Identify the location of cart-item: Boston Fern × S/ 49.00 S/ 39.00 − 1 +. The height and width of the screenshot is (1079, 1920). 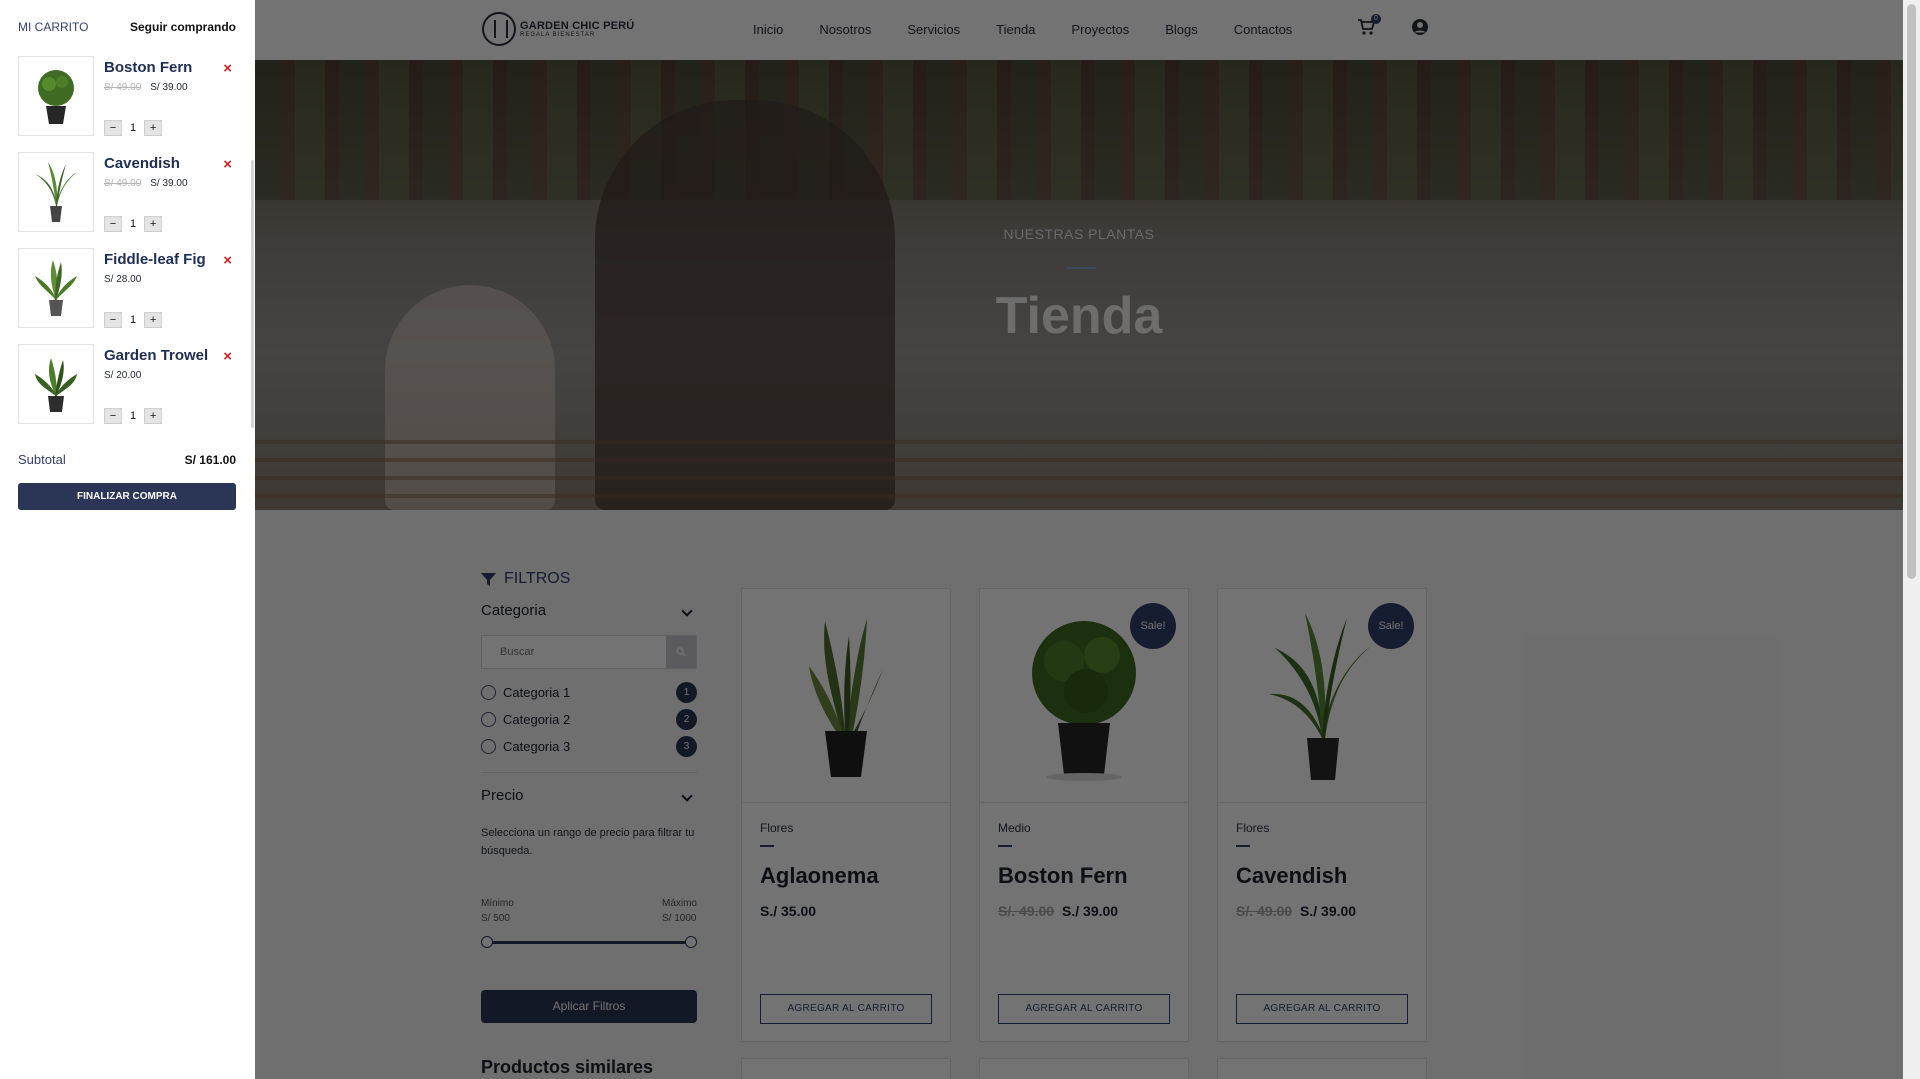
(127, 104).